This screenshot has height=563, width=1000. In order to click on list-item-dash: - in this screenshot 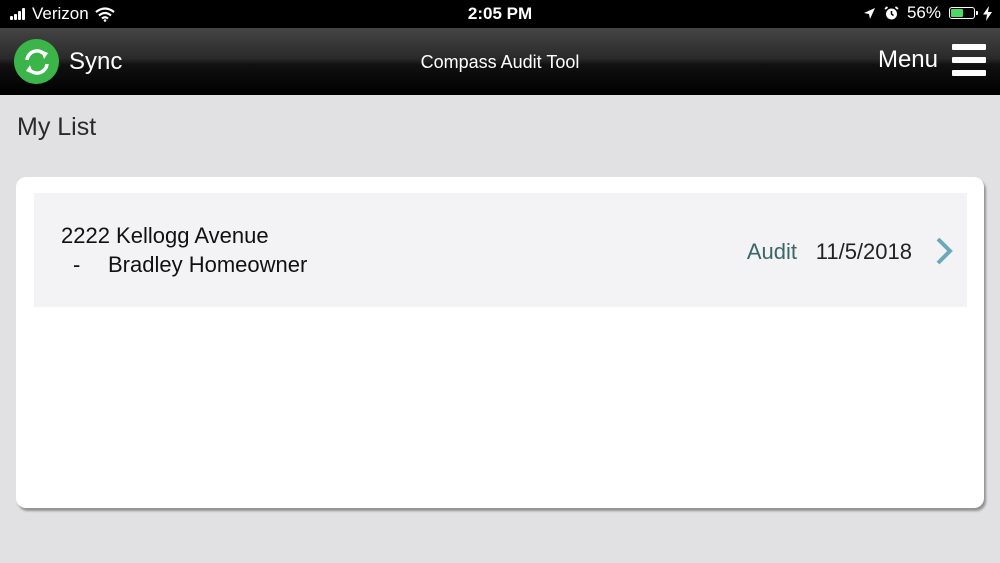, I will do `click(77, 264)`.